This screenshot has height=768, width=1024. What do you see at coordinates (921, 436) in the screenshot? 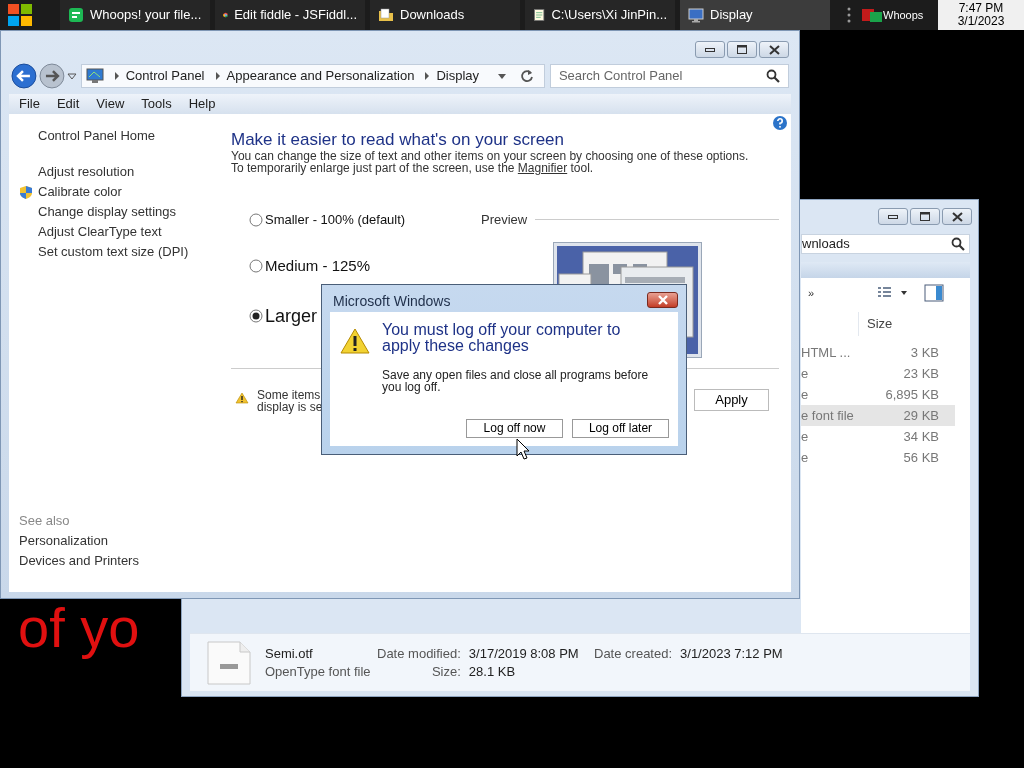
I see `table-cell-text: 34 KB` at bounding box center [921, 436].